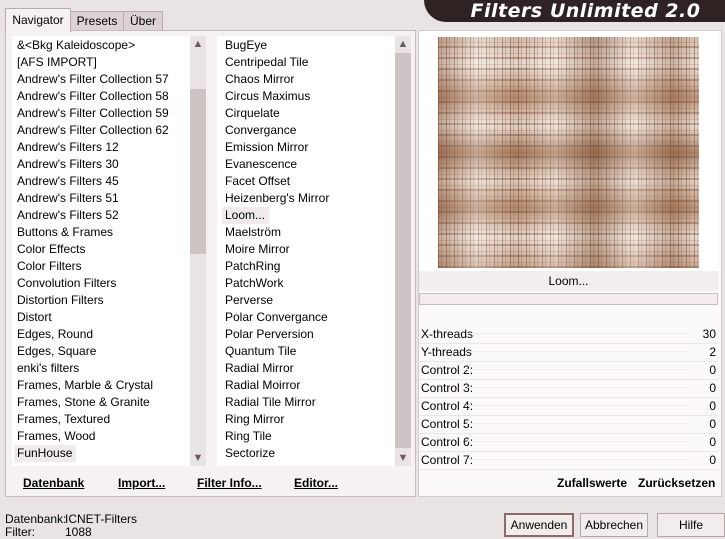  I want to click on filter-item: Sectorize, so click(308, 453).